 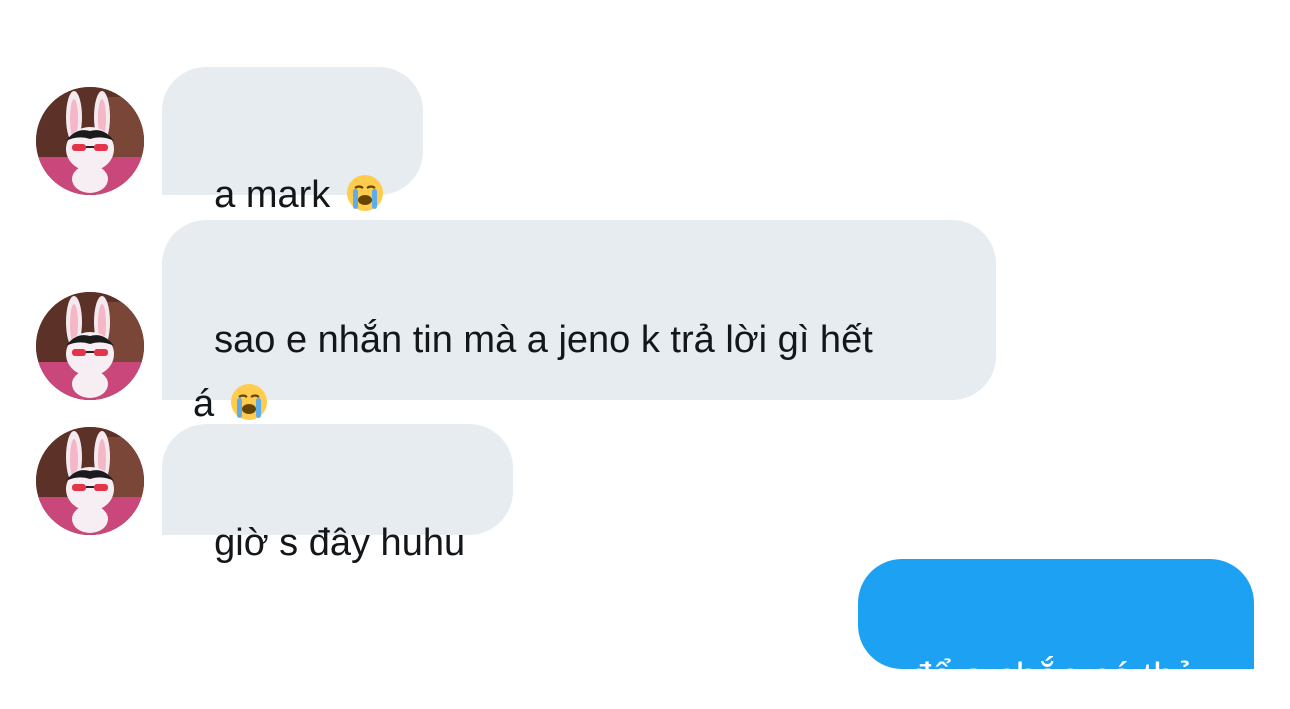 What do you see at coordinates (277, 195) in the screenshot?
I see `message-text: a mark` at bounding box center [277, 195].